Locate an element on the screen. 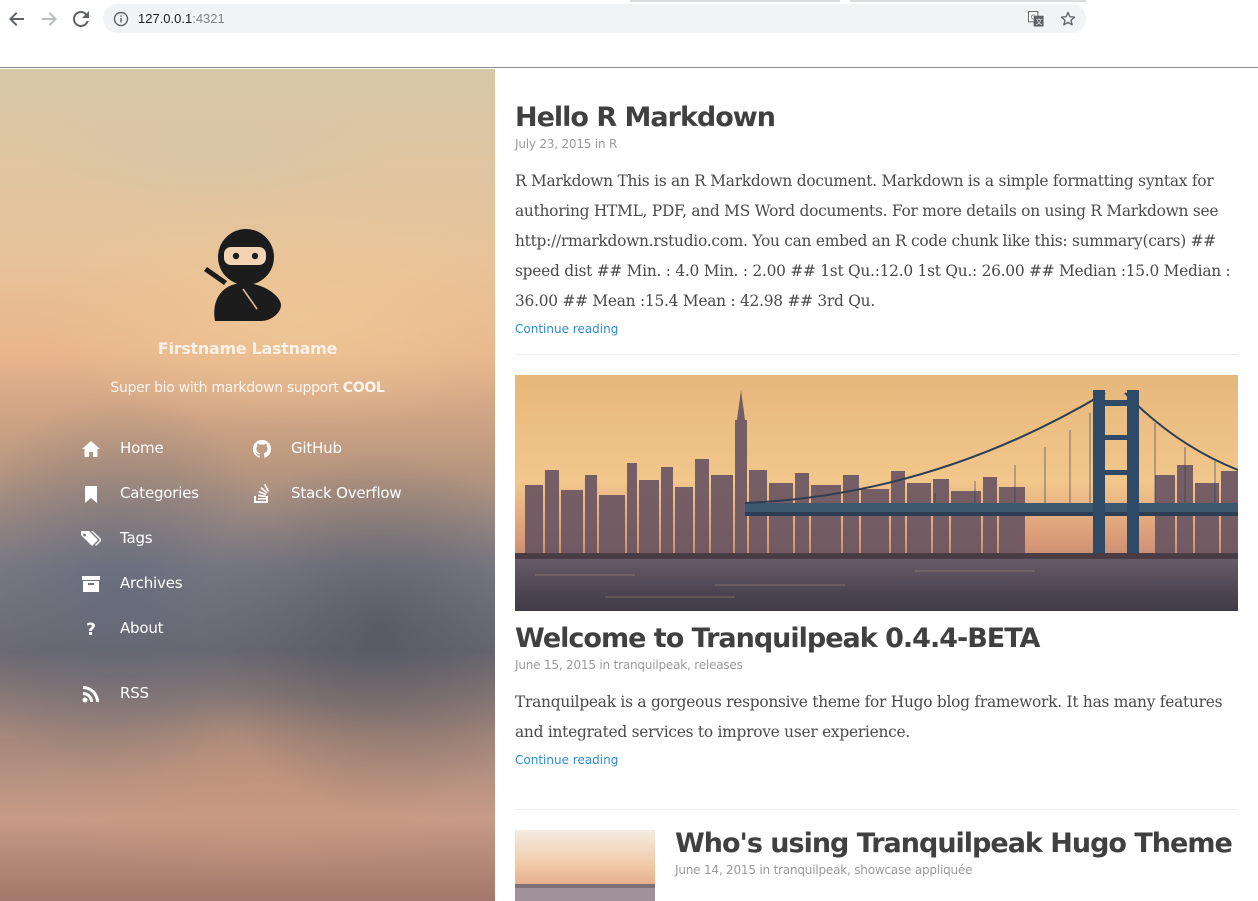 This screenshot has width=1258, height=901. forward-icon is located at coordinates (49, 19).